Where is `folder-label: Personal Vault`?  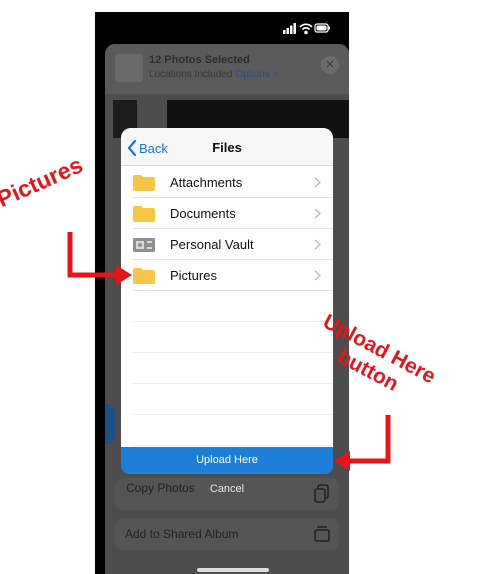
folder-label: Personal Vault is located at coordinates (212, 244).